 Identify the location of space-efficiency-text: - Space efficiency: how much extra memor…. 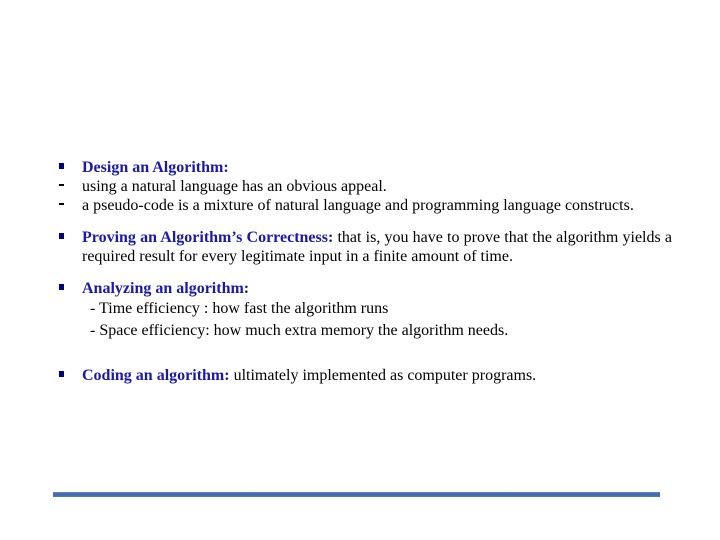
(299, 330).